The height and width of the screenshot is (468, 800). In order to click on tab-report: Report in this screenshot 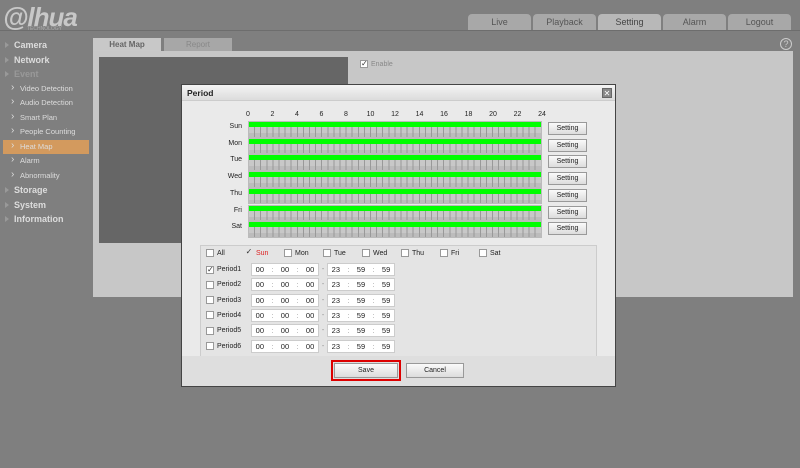, I will do `click(198, 44)`.